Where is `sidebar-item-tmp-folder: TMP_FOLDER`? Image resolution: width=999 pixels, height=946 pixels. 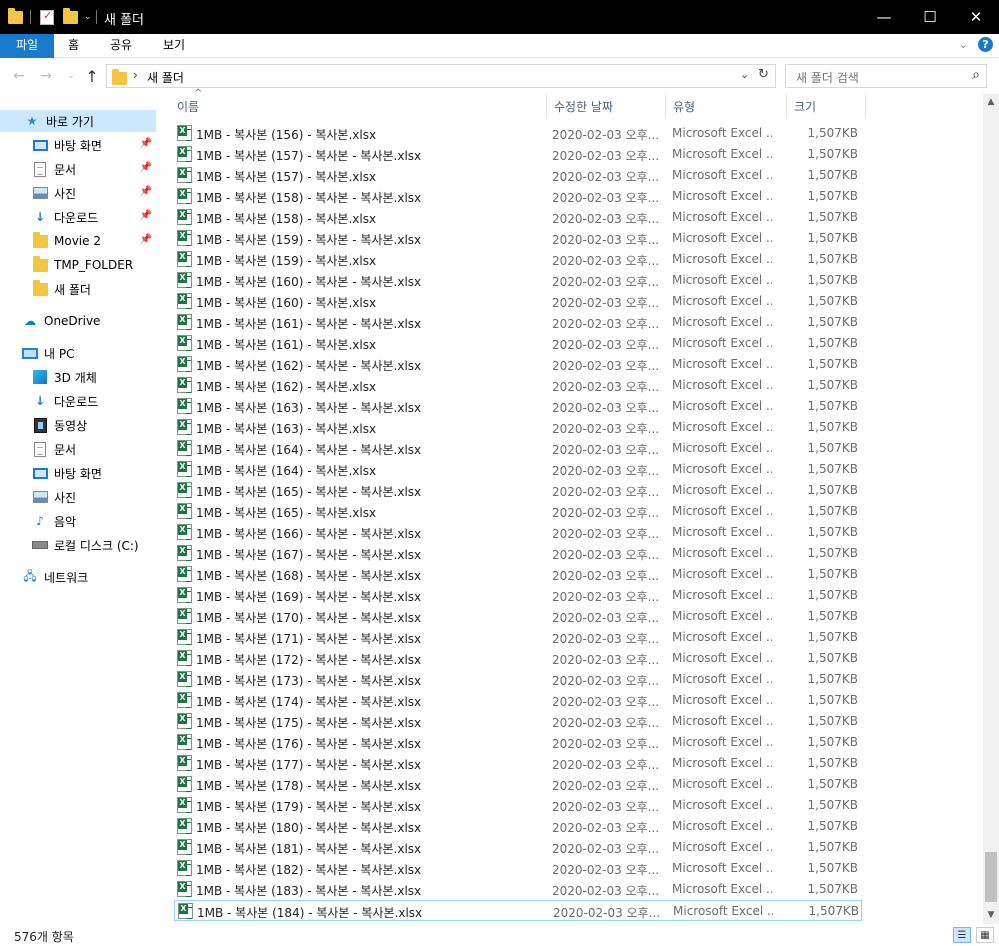
sidebar-item-tmp-folder: TMP_FOLDER is located at coordinates (78, 265).